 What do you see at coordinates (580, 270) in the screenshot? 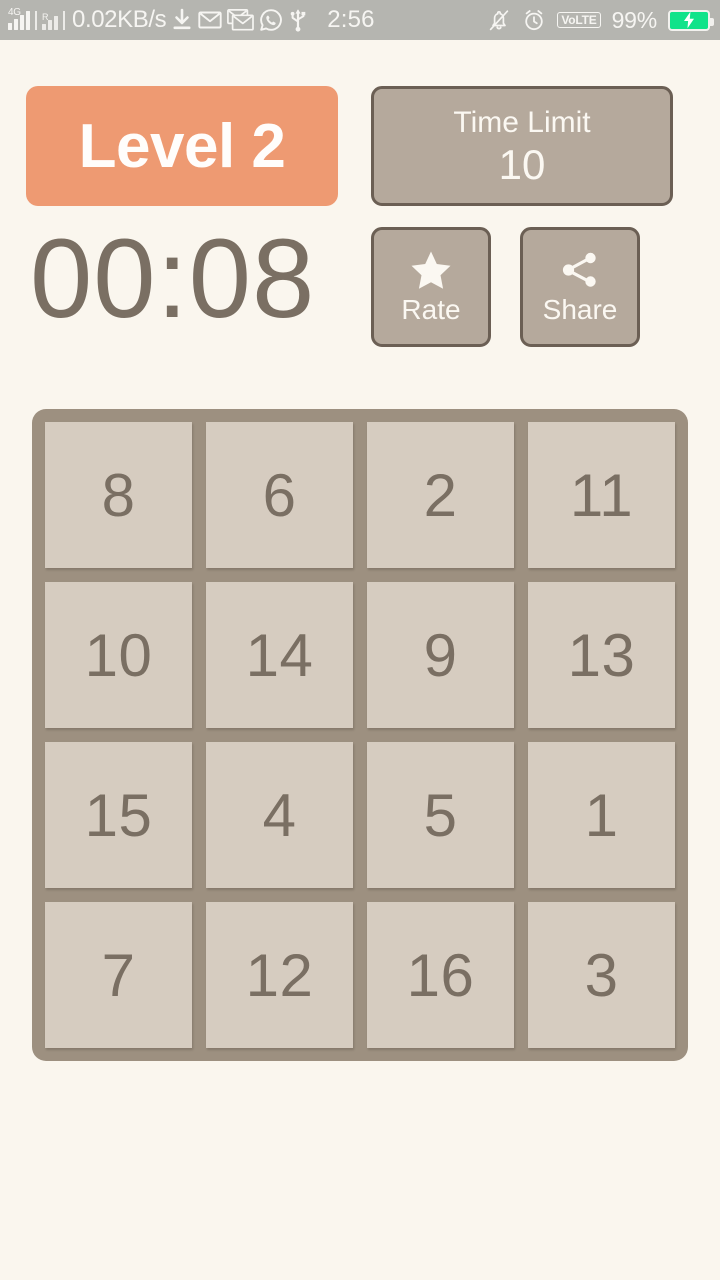
I see `share-nodes-icon` at bounding box center [580, 270].